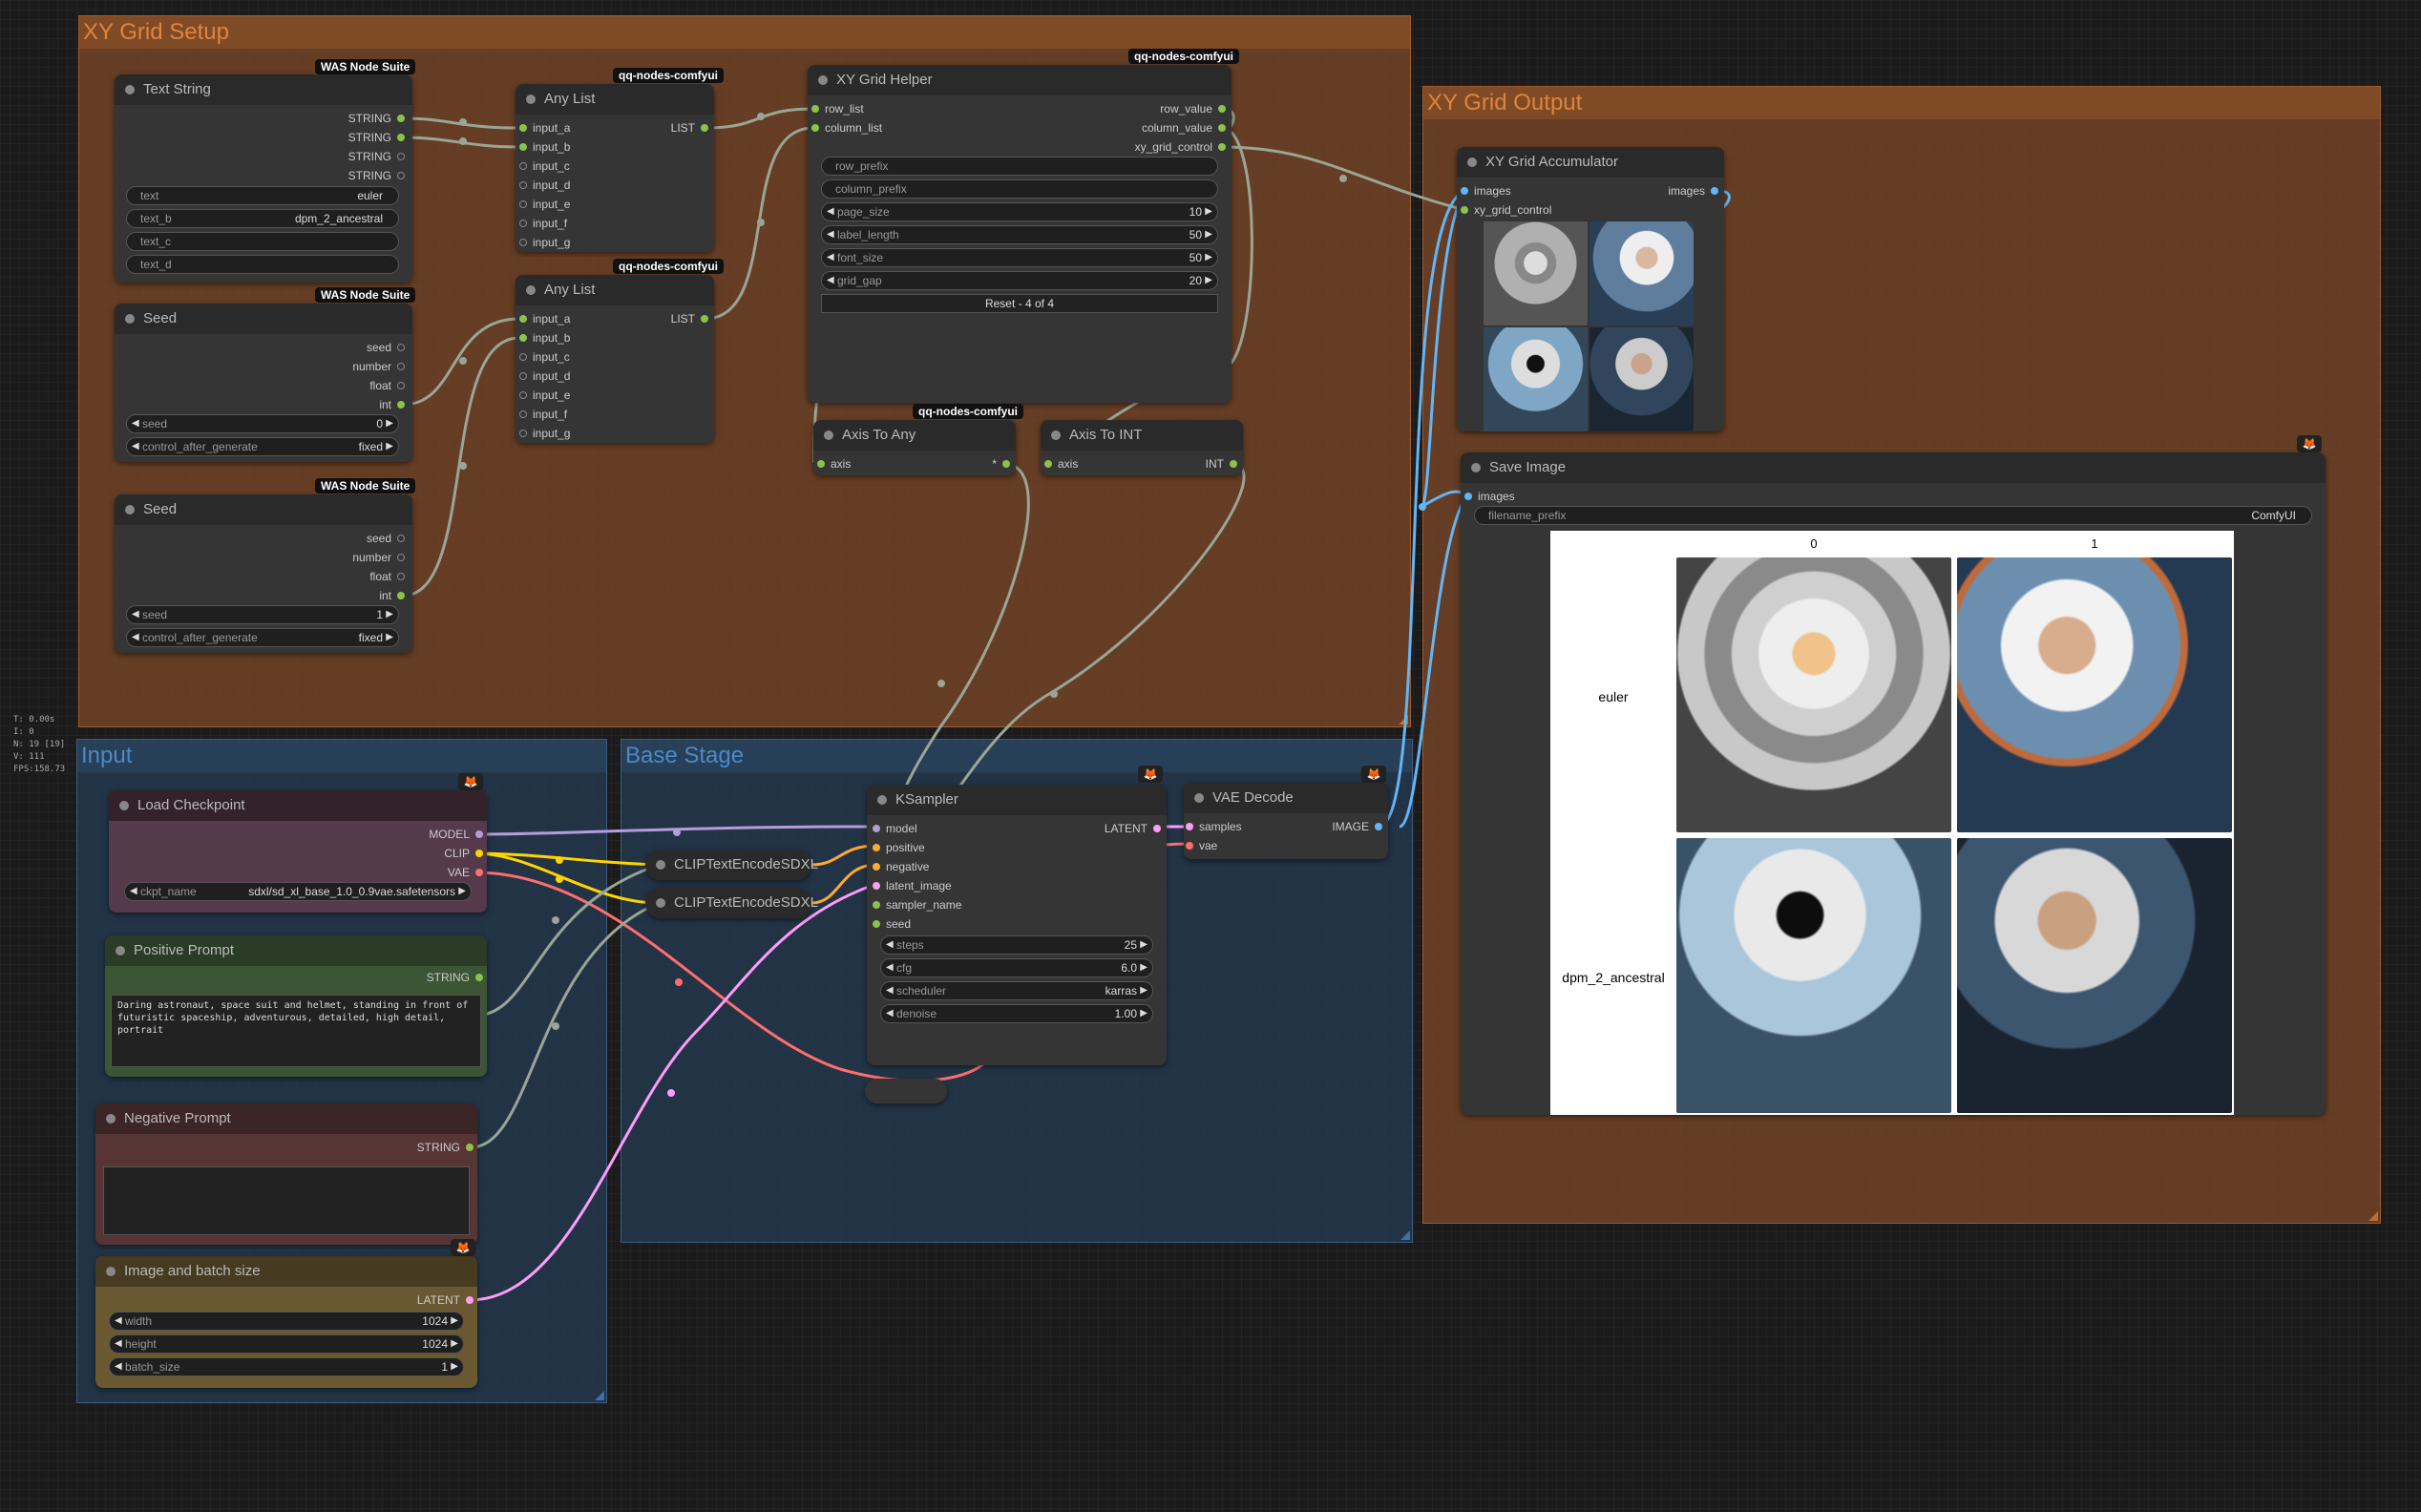  Describe the element at coordinates (1017, 991) in the screenshot. I see `scheduler-select: ◀ scheduler karras ▶` at that location.